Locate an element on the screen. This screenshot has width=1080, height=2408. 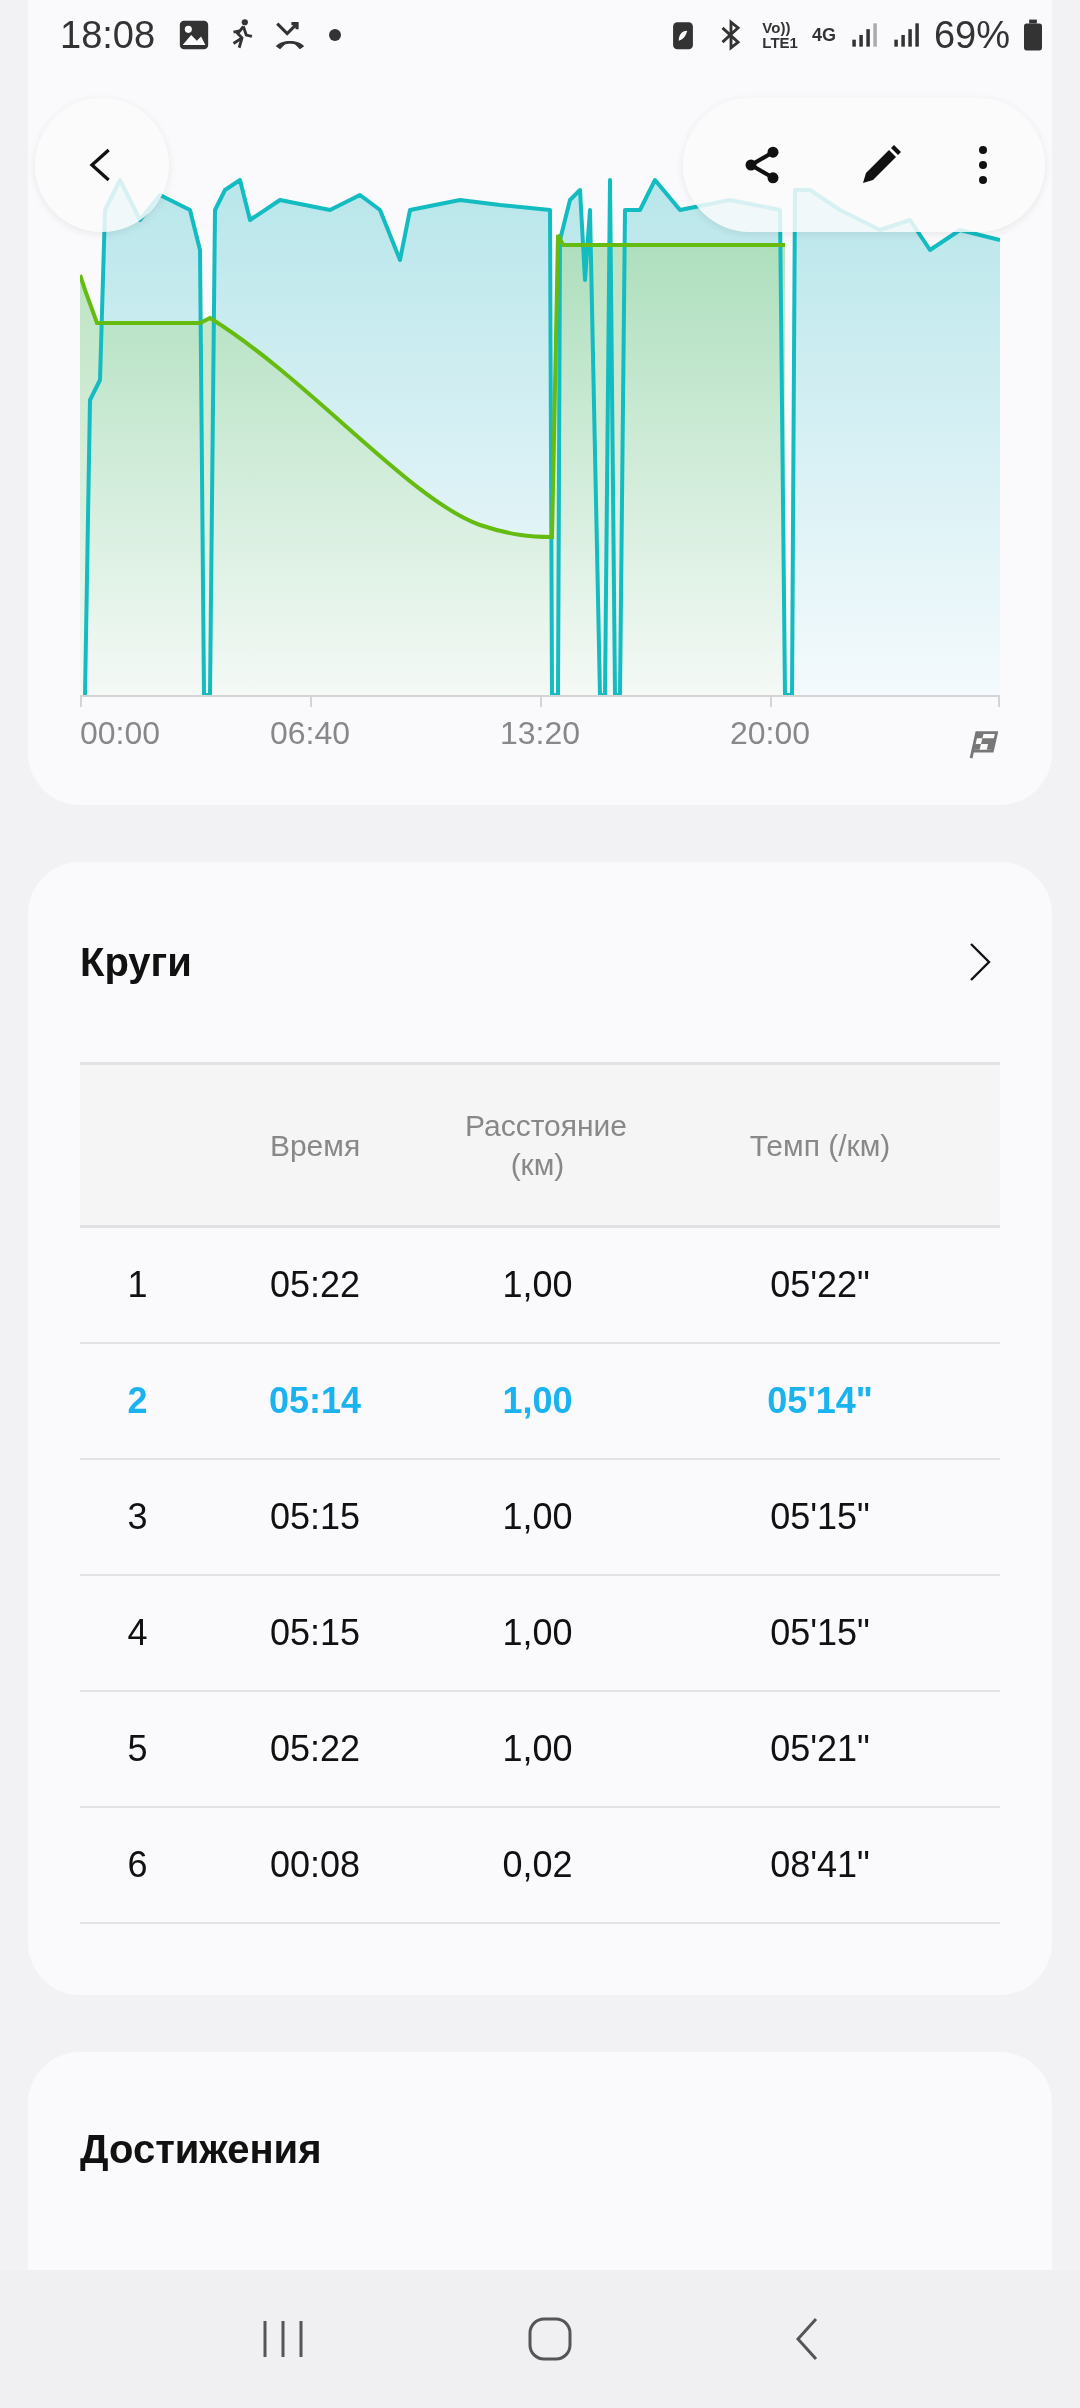
lap-row: 4 05:15 1,00 05'15" is located at coordinates (540, 1634).